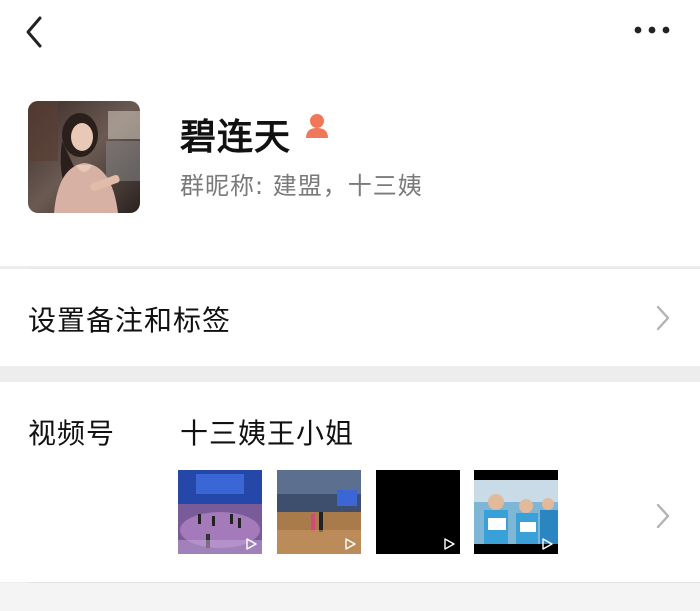  What do you see at coordinates (317, 126) in the screenshot?
I see `female-icon` at bounding box center [317, 126].